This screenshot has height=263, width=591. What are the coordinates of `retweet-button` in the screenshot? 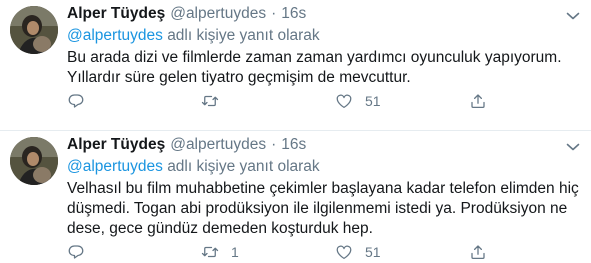 It's located at (216, 101).